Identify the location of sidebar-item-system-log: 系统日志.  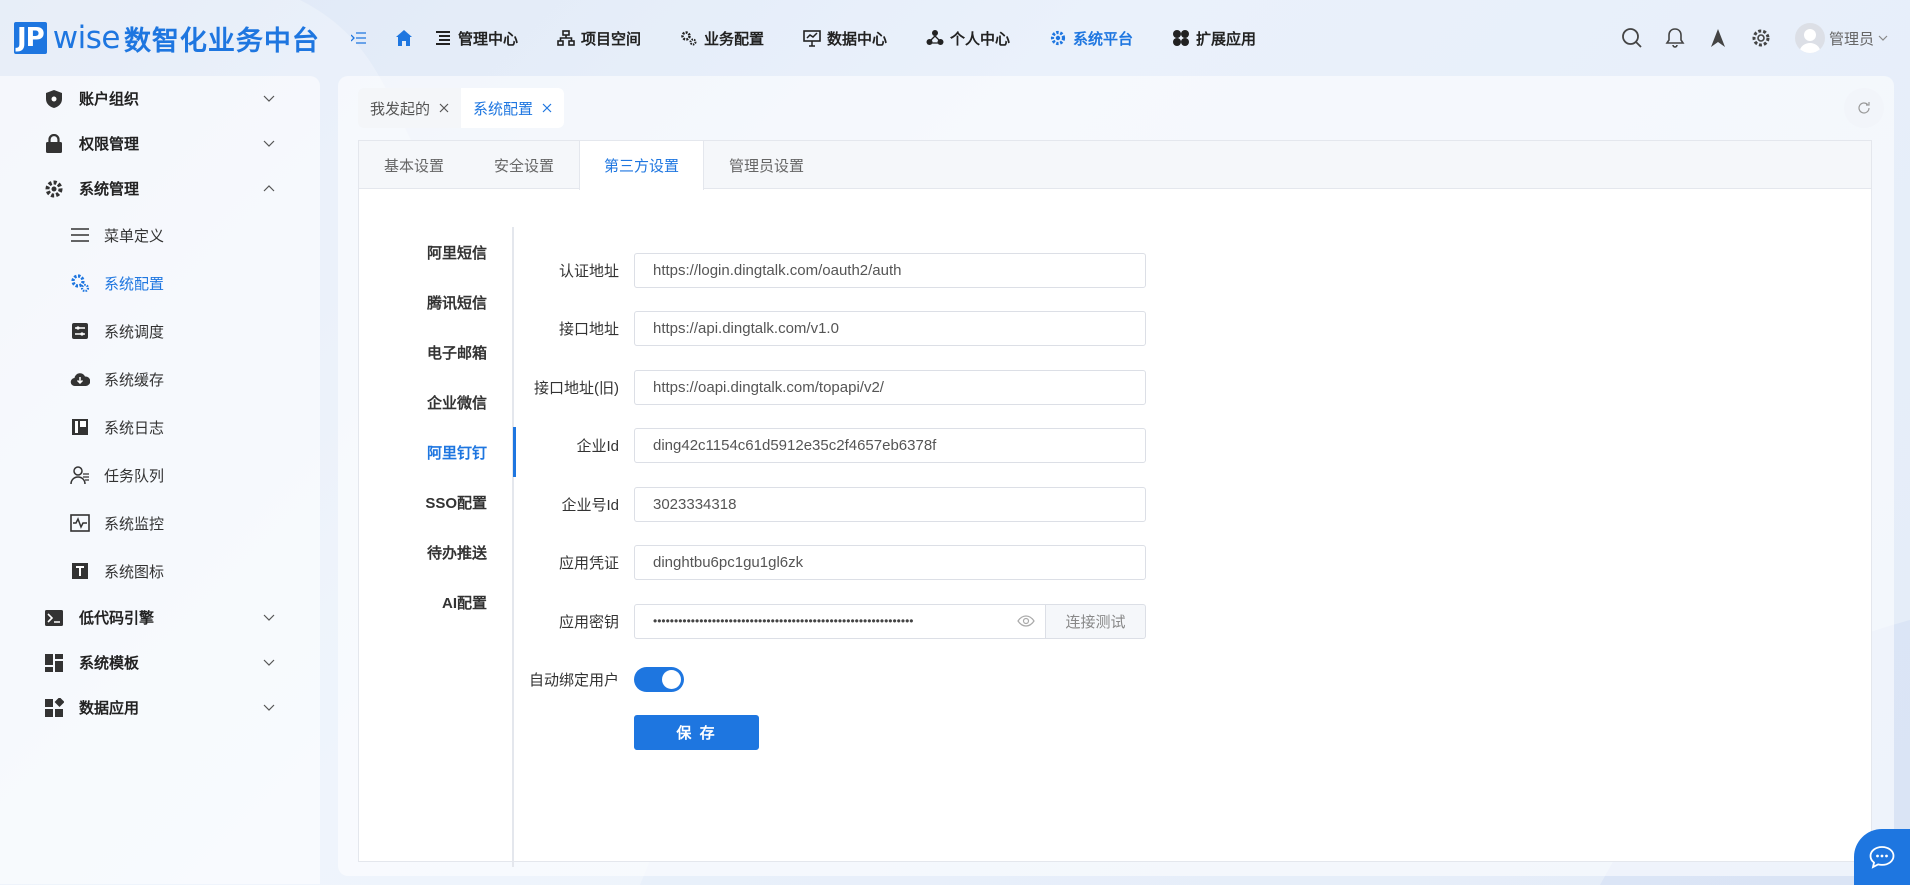
(160, 427).